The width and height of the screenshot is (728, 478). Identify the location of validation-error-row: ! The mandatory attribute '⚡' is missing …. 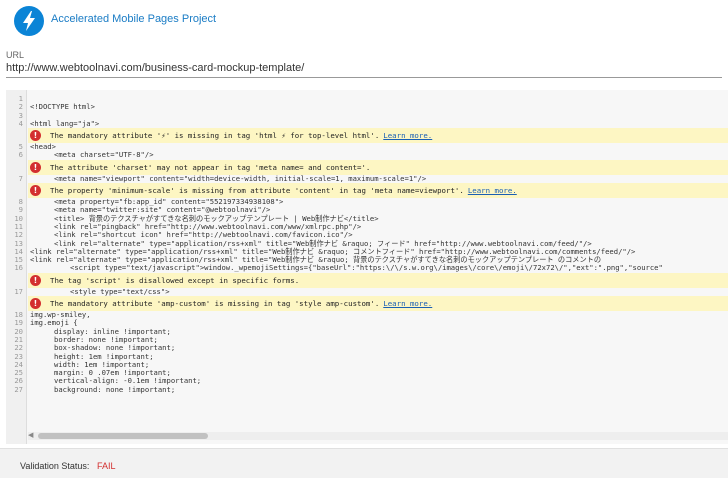
(378, 136).